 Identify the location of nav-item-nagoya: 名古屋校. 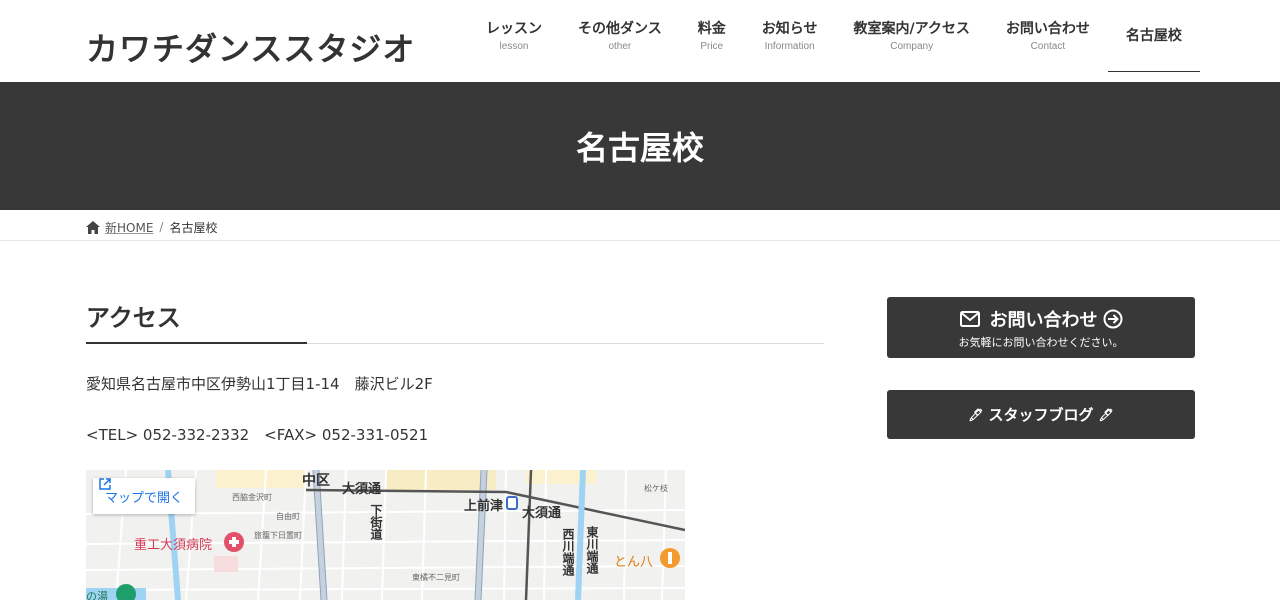
(1153, 36).